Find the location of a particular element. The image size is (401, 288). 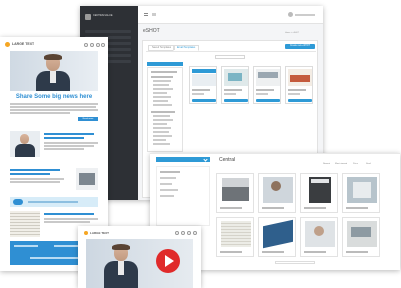

banner is located at coordinates (54, 202).